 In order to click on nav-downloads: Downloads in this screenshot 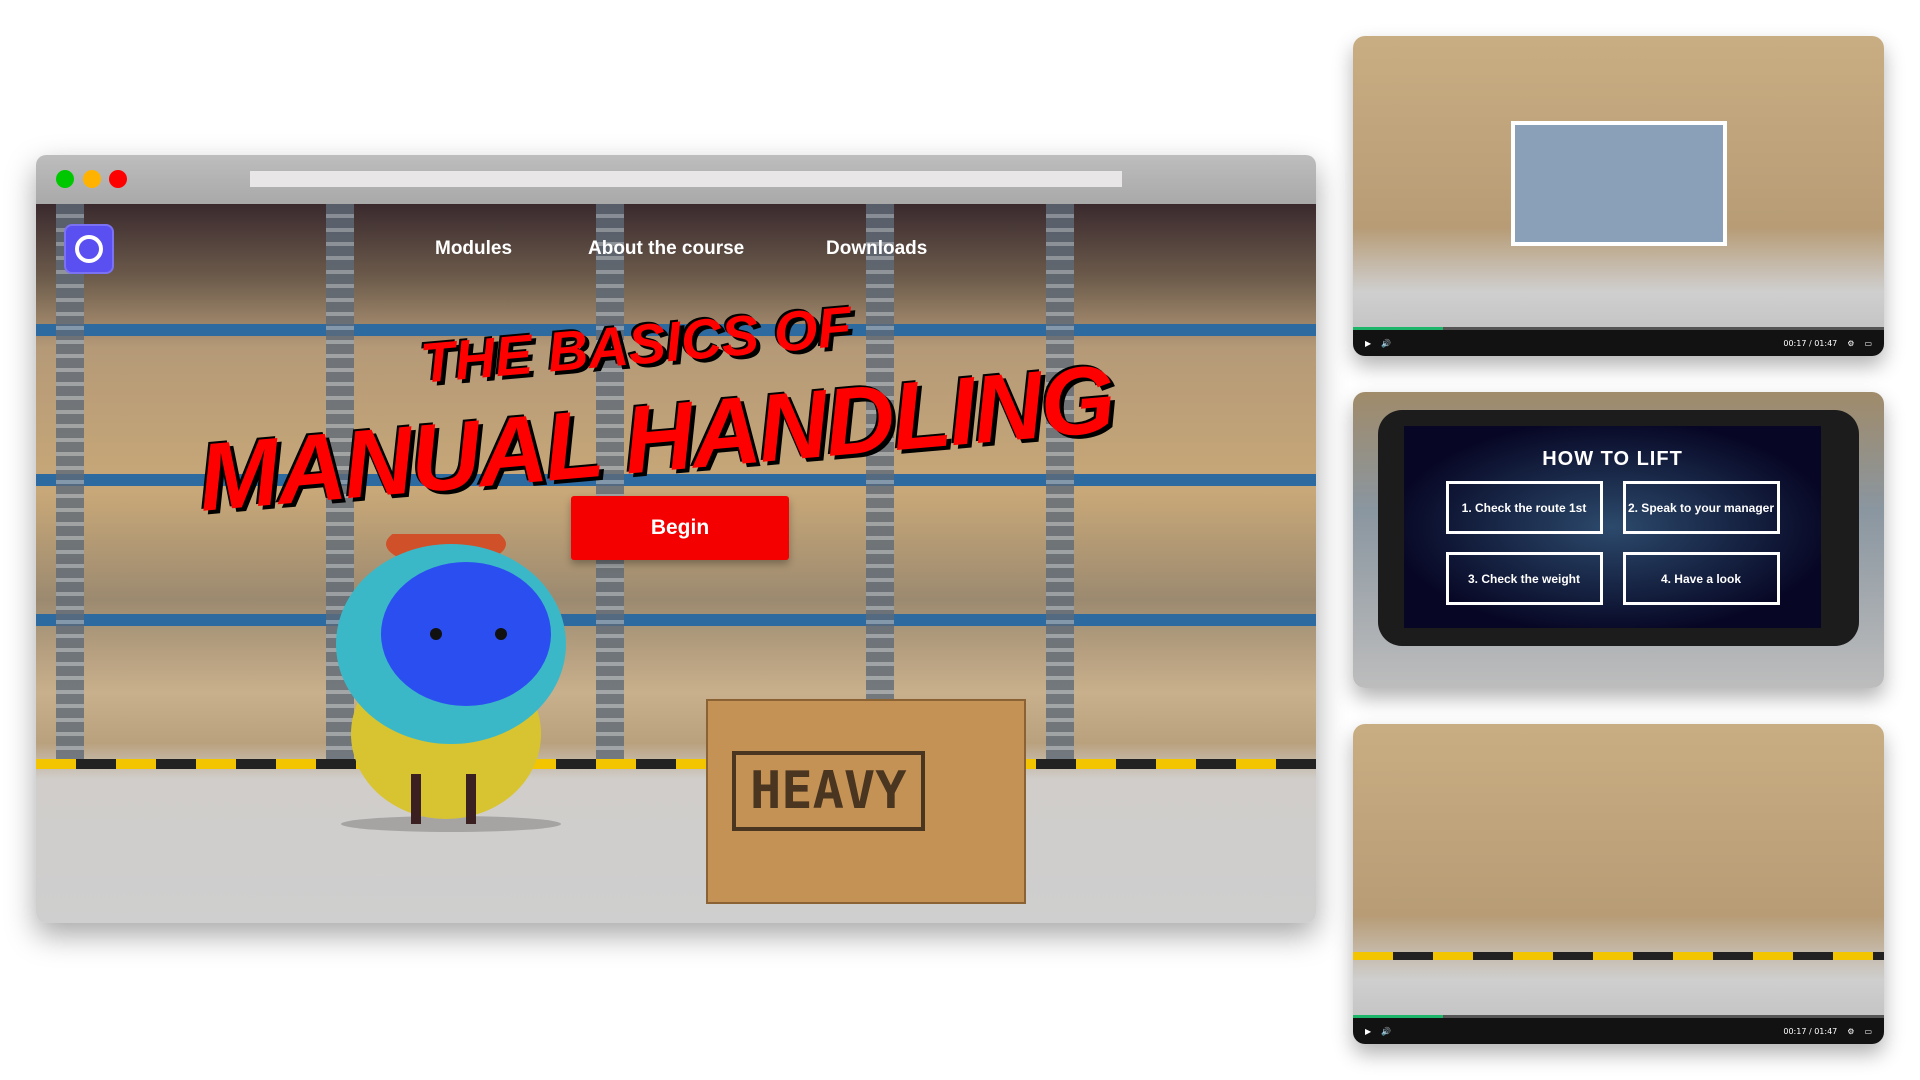, I will do `click(876, 249)`.